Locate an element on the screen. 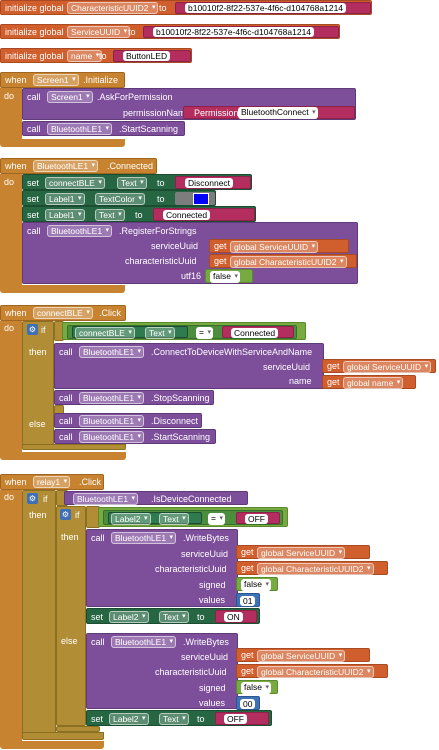  number-block: 00 is located at coordinates (248, 703).